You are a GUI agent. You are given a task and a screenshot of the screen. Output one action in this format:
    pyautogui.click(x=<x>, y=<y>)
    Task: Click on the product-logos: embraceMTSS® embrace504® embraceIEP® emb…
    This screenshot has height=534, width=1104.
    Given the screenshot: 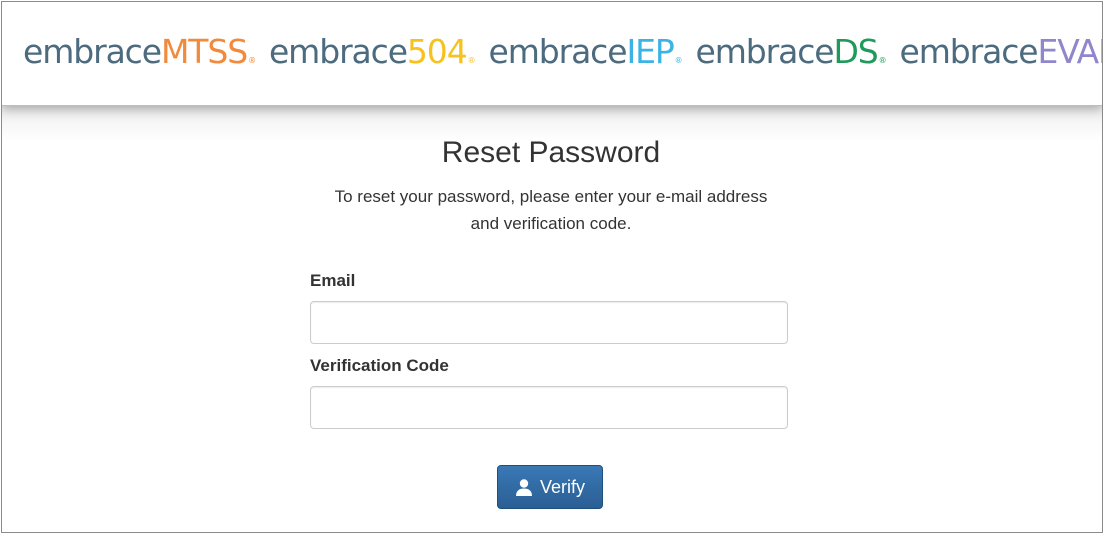 What is the action you would take?
    pyautogui.click(x=562, y=56)
    